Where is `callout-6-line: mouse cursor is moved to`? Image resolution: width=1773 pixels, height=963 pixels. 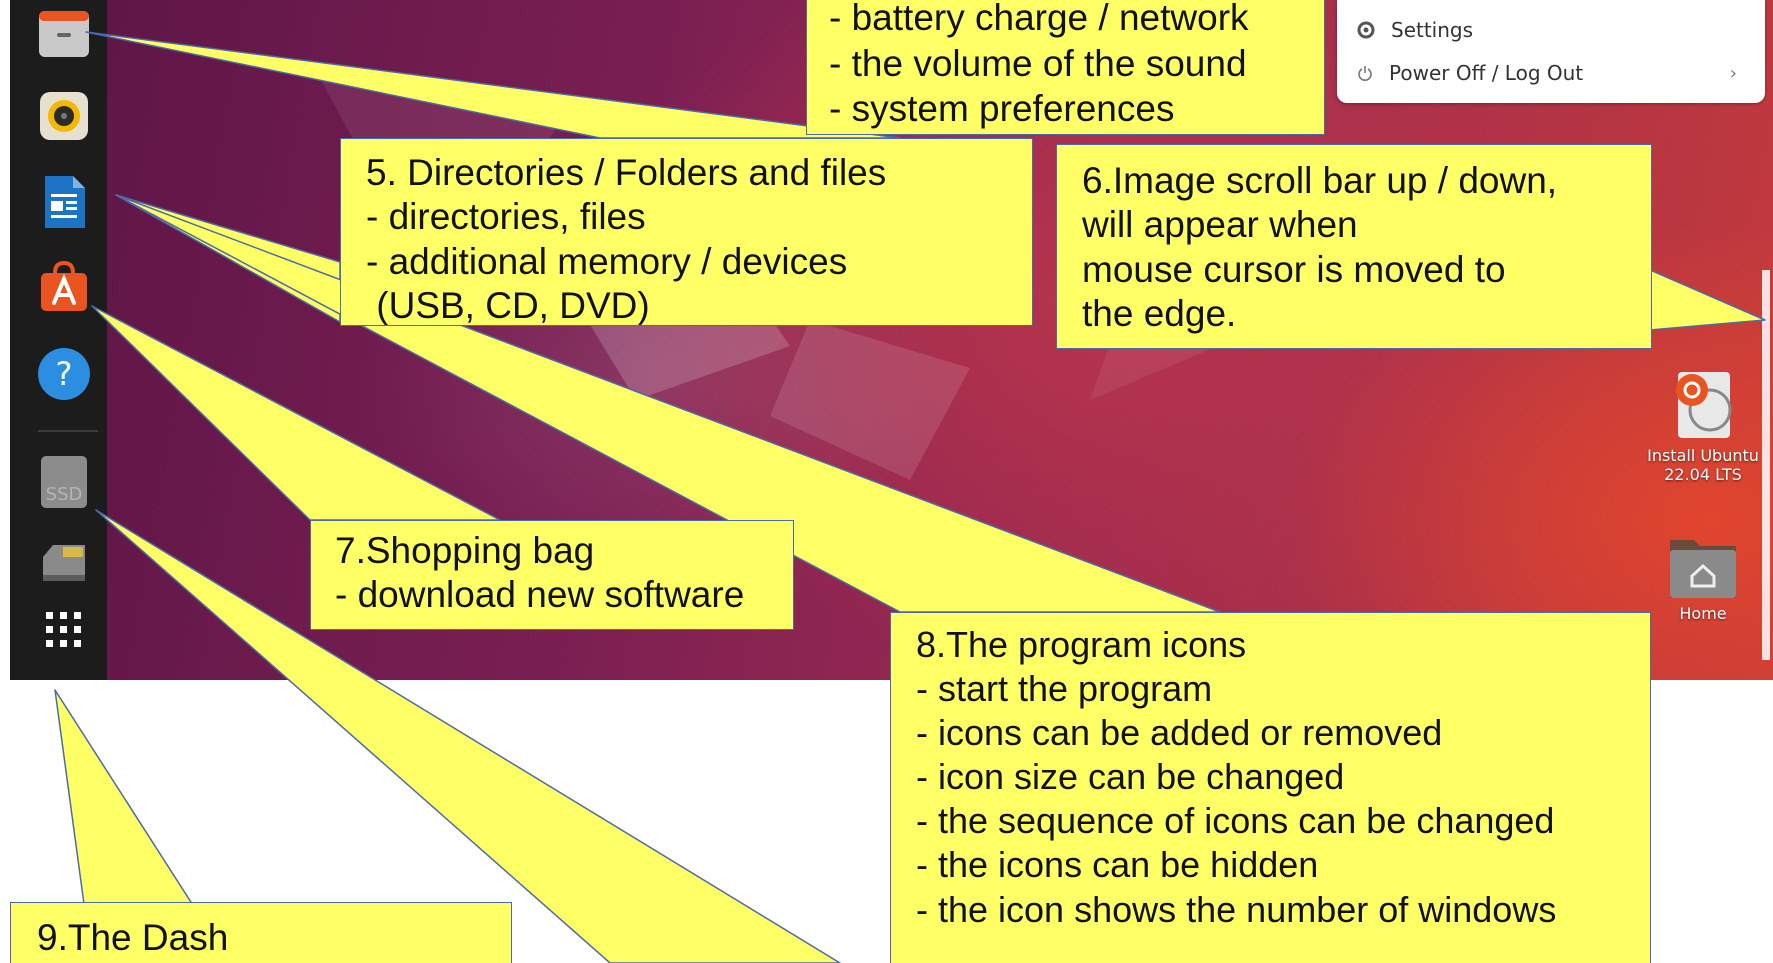
callout-6-line: mouse cursor is moved to is located at coordinates (1294, 269).